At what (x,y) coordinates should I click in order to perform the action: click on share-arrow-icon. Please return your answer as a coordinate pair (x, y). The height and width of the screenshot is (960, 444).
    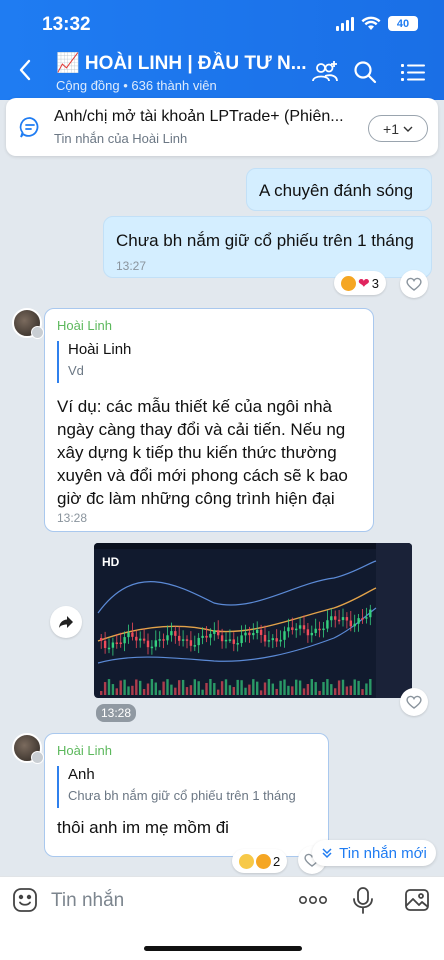
    Looking at the image, I should click on (66, 622).